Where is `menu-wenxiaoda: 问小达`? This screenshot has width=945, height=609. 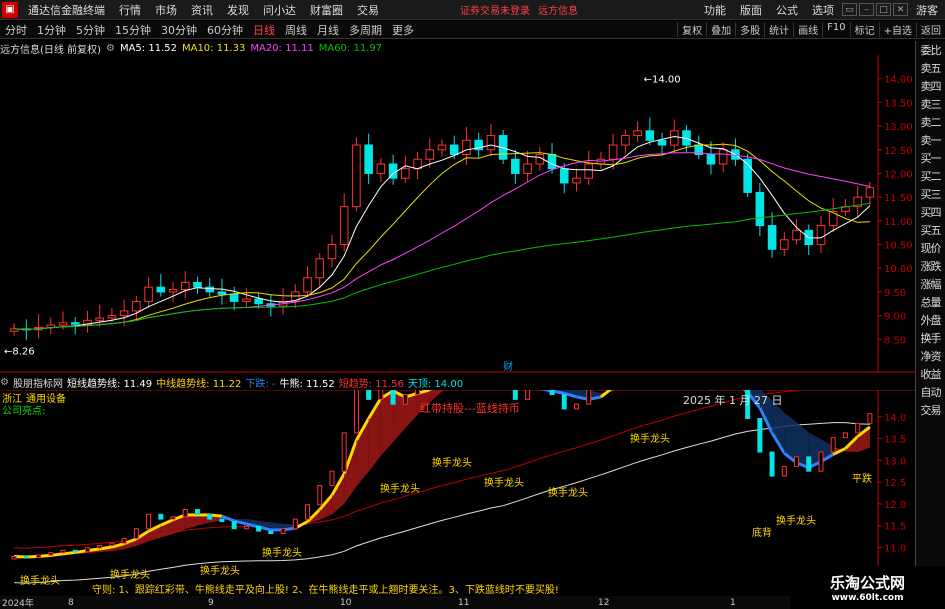 menu-wenxiaoda: 问小达 is located at coordinates (279, 10).